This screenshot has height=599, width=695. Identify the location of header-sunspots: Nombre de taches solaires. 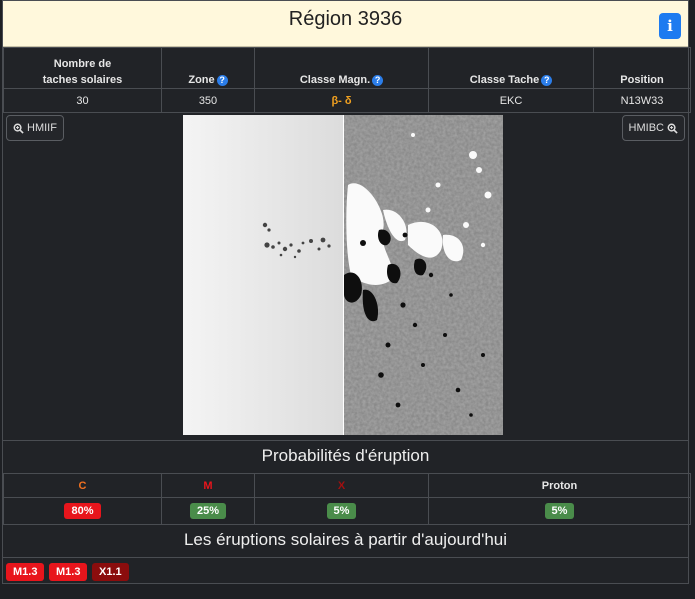
(82, 68).